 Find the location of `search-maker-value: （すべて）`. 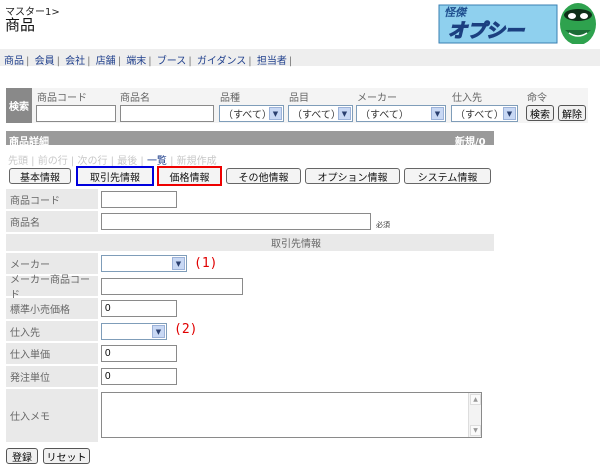

search-maker-value: （すべて） is located at coordinates (384, 115).